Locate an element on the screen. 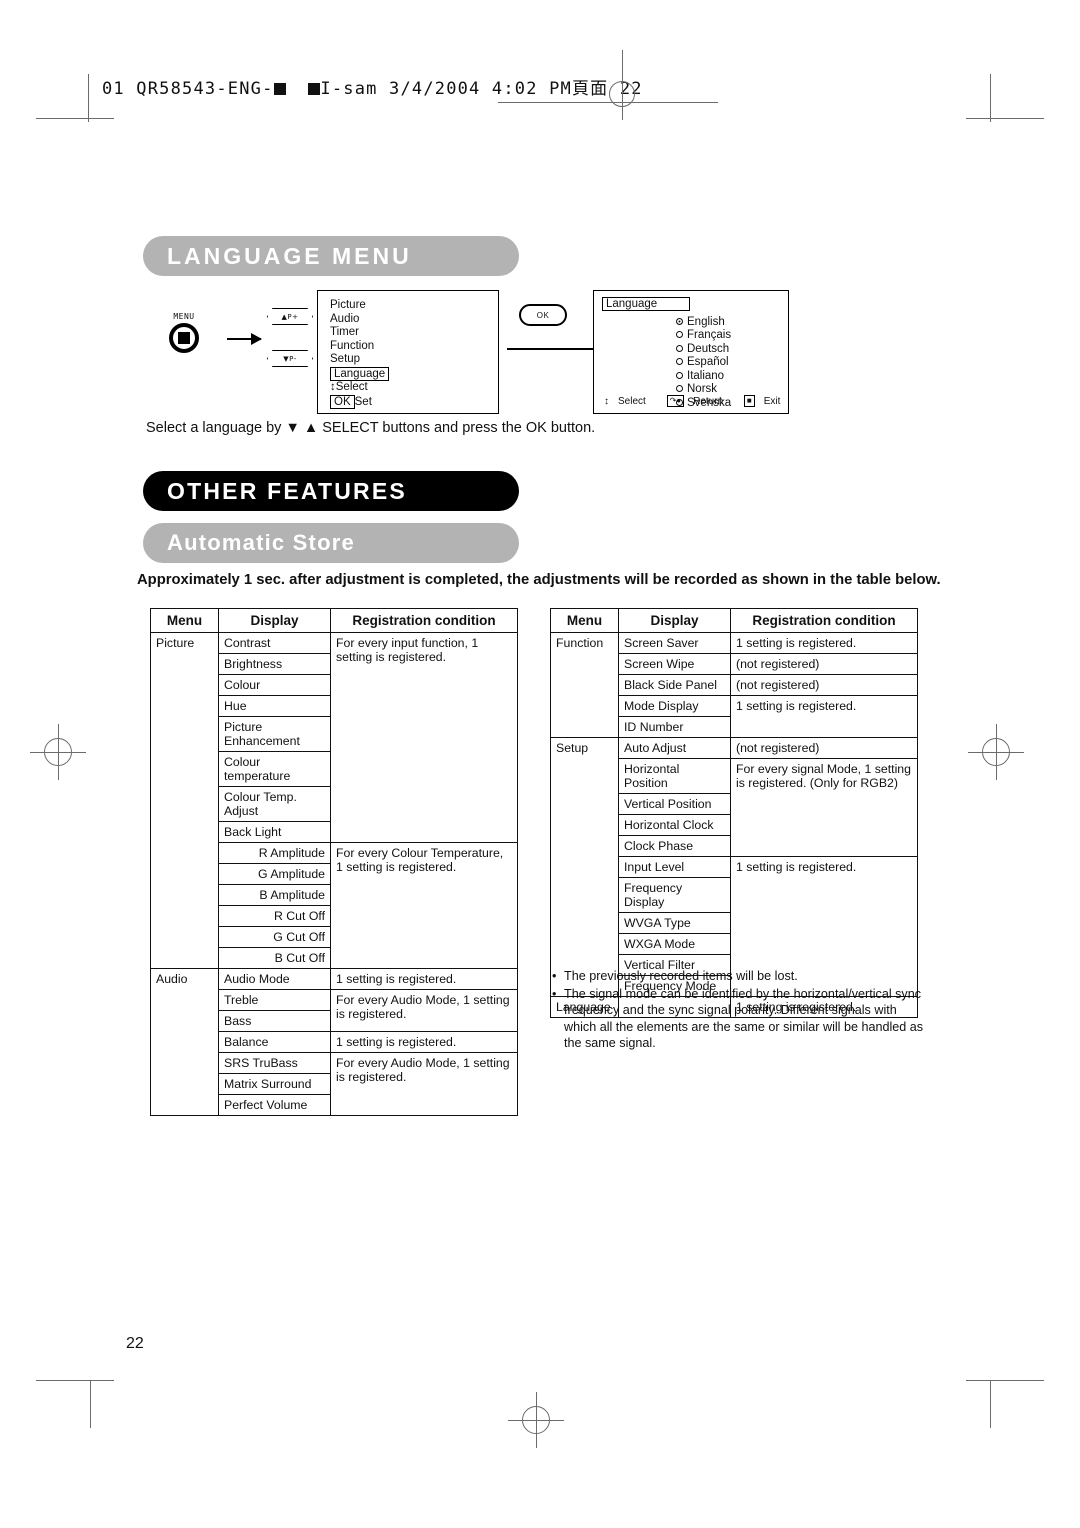 The height and width of the screenshot is (1528, 1080). language-menu-banner-label: LANGUAGE MENU is located at coordinates (289, 255).